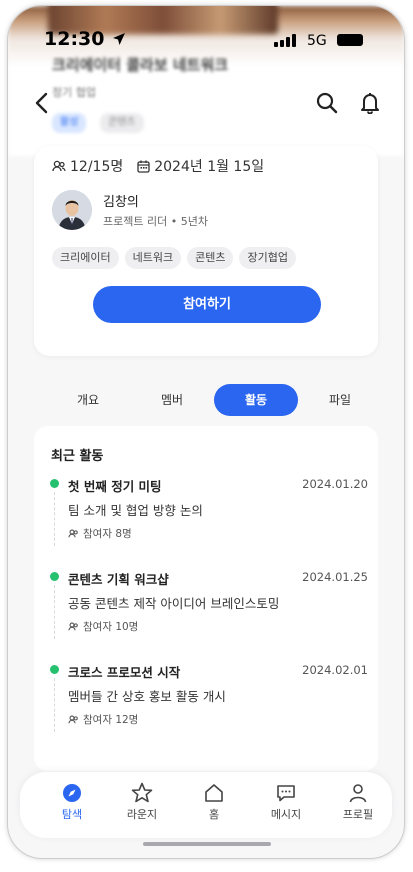 Image resolution: width=413 pixels, height=872 pixels. What do you see at coordinates (143, 166) in the screenshot?
I see `calendar-icon` at bounding box center [143, 166].